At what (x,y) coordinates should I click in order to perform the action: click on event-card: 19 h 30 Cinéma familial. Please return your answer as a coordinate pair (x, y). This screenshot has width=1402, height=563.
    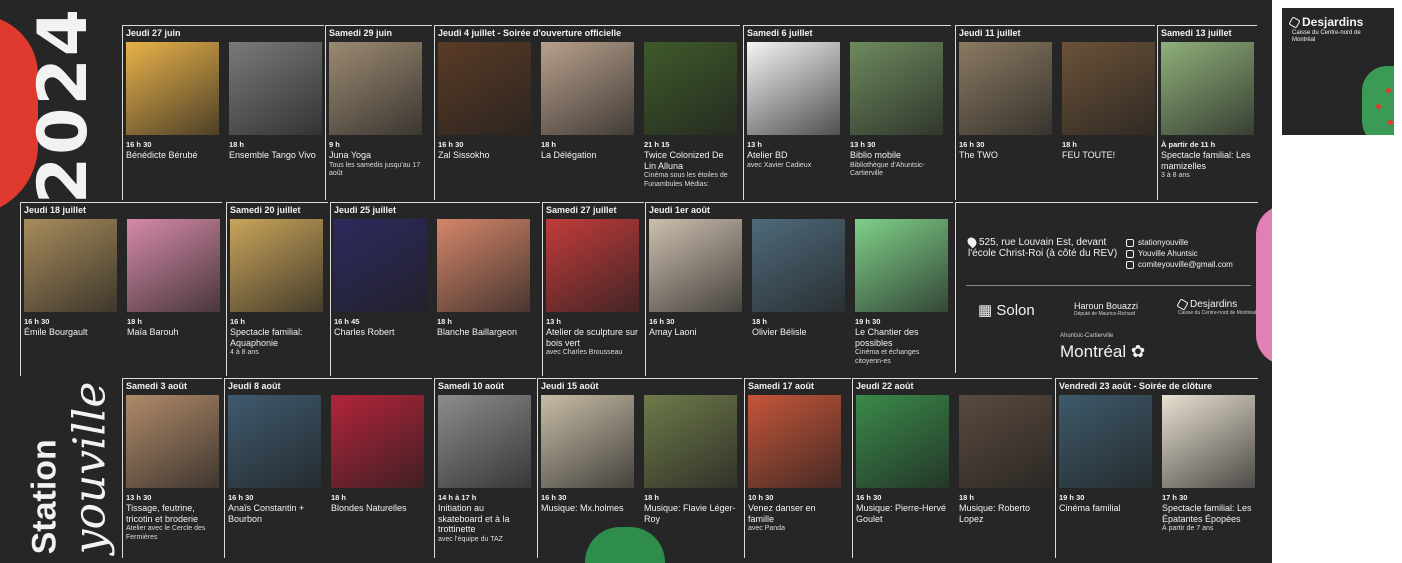
    Looking at the image, I should click on (1105, 454).